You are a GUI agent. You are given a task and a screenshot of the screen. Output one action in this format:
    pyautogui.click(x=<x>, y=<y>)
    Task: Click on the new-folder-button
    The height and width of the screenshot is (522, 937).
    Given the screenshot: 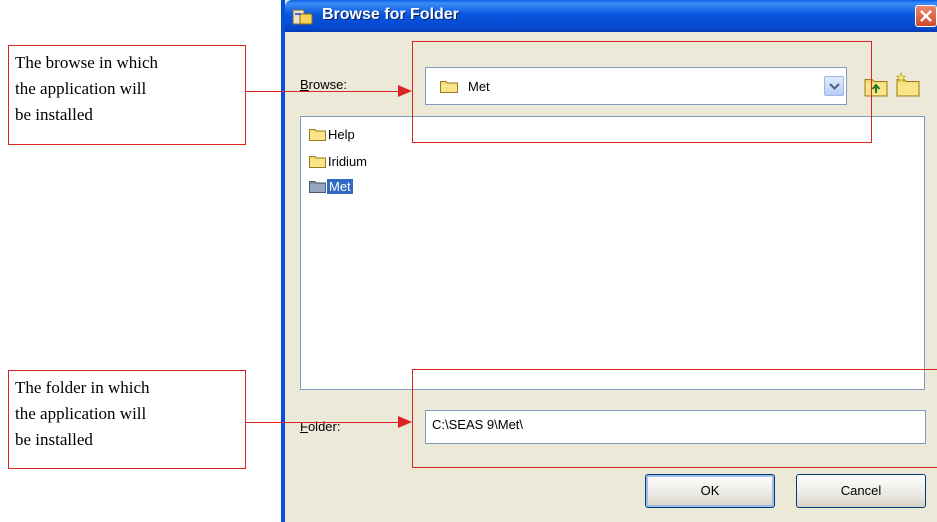 What is the action you would take?
    pyautogui.click(x=908, y=85)
    